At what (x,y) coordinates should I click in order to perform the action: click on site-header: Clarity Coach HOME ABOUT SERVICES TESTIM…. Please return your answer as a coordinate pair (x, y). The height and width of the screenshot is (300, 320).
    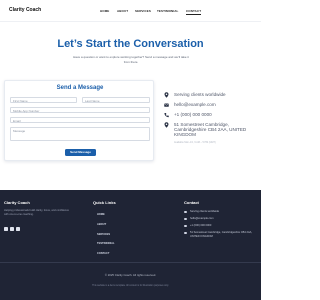
    Looking at the image, I should click on (130, 11).